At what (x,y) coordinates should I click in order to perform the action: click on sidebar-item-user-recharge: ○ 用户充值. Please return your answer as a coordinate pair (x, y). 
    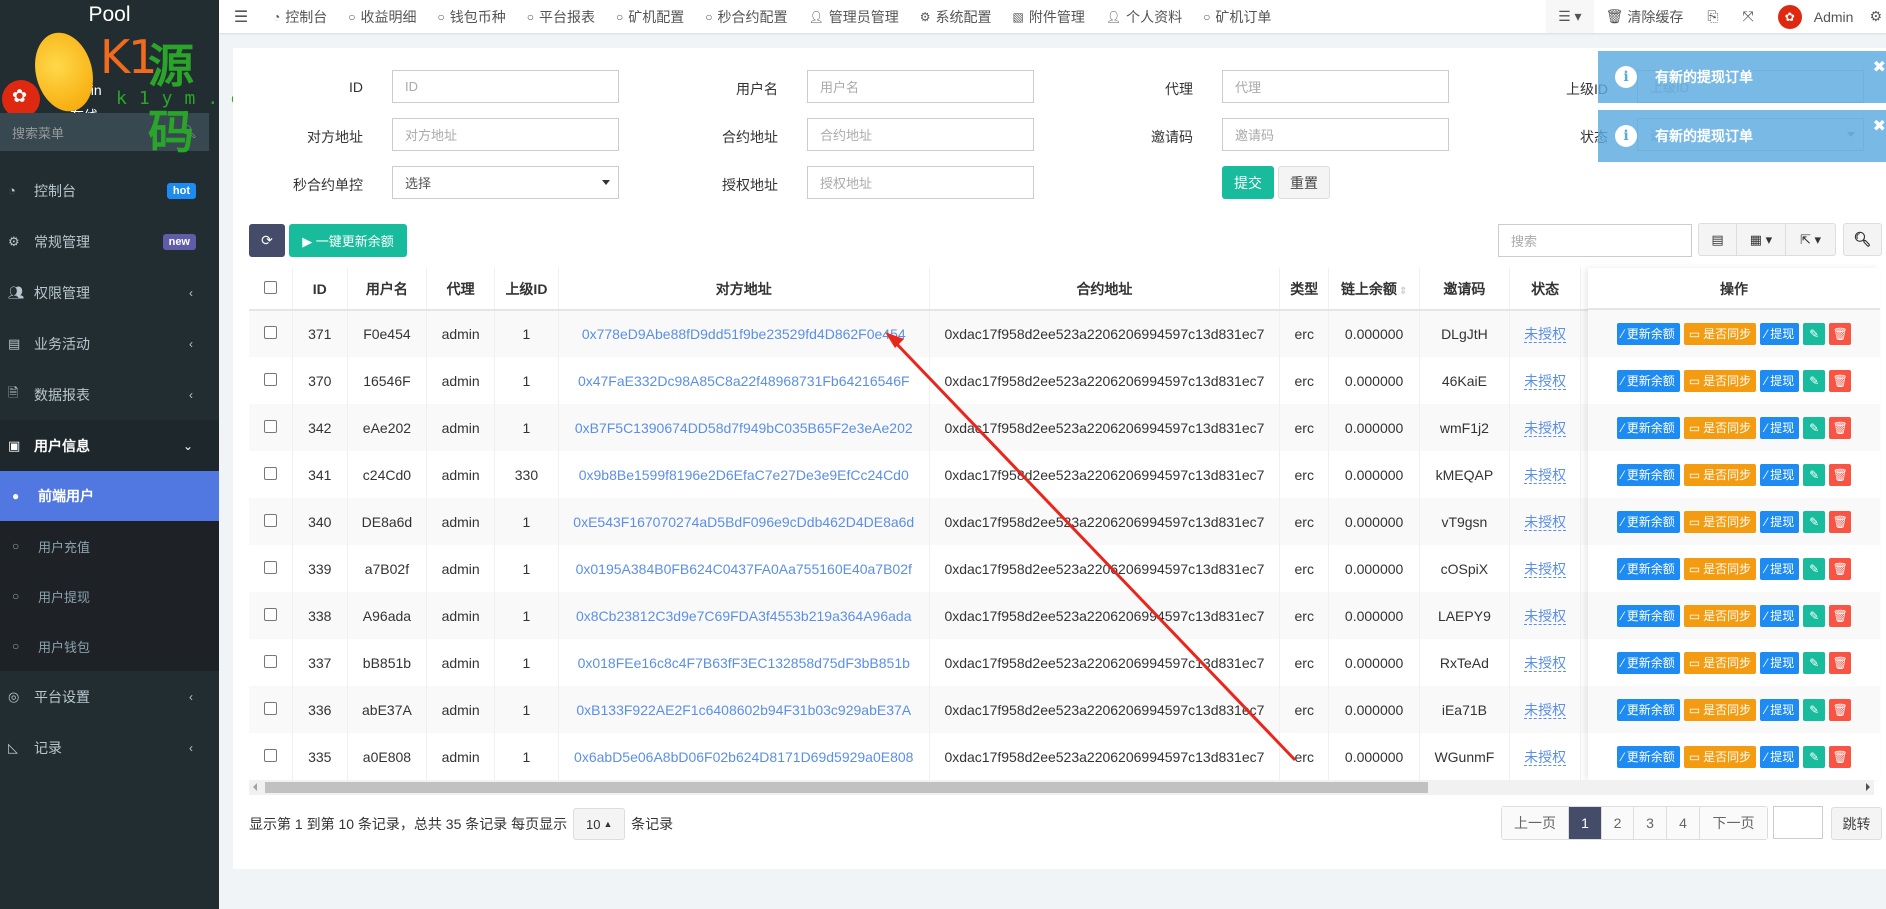
    Looking at the image, I should click on (109, 546).